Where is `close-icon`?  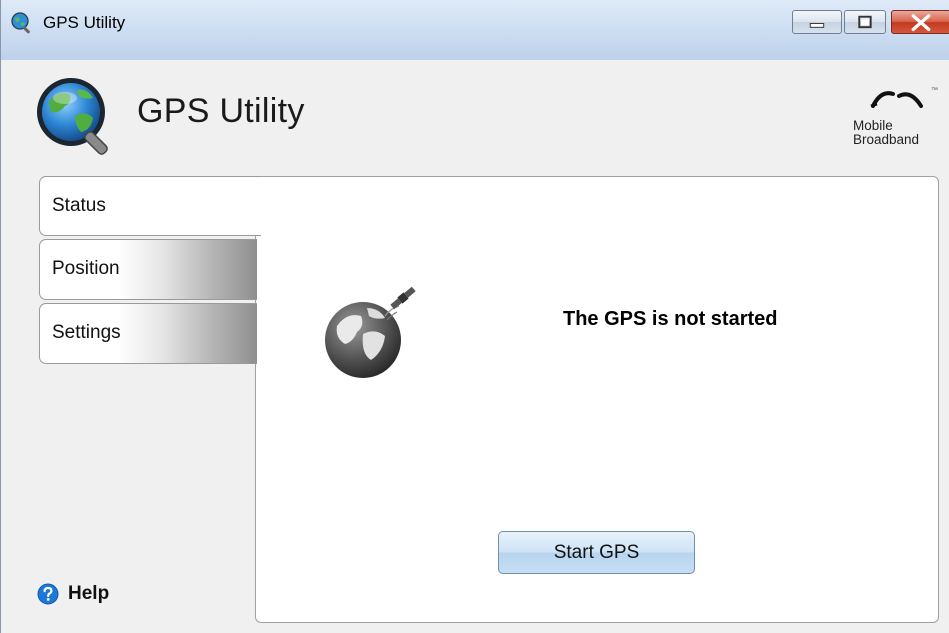
close-icon is located at coordinates (921, 22).